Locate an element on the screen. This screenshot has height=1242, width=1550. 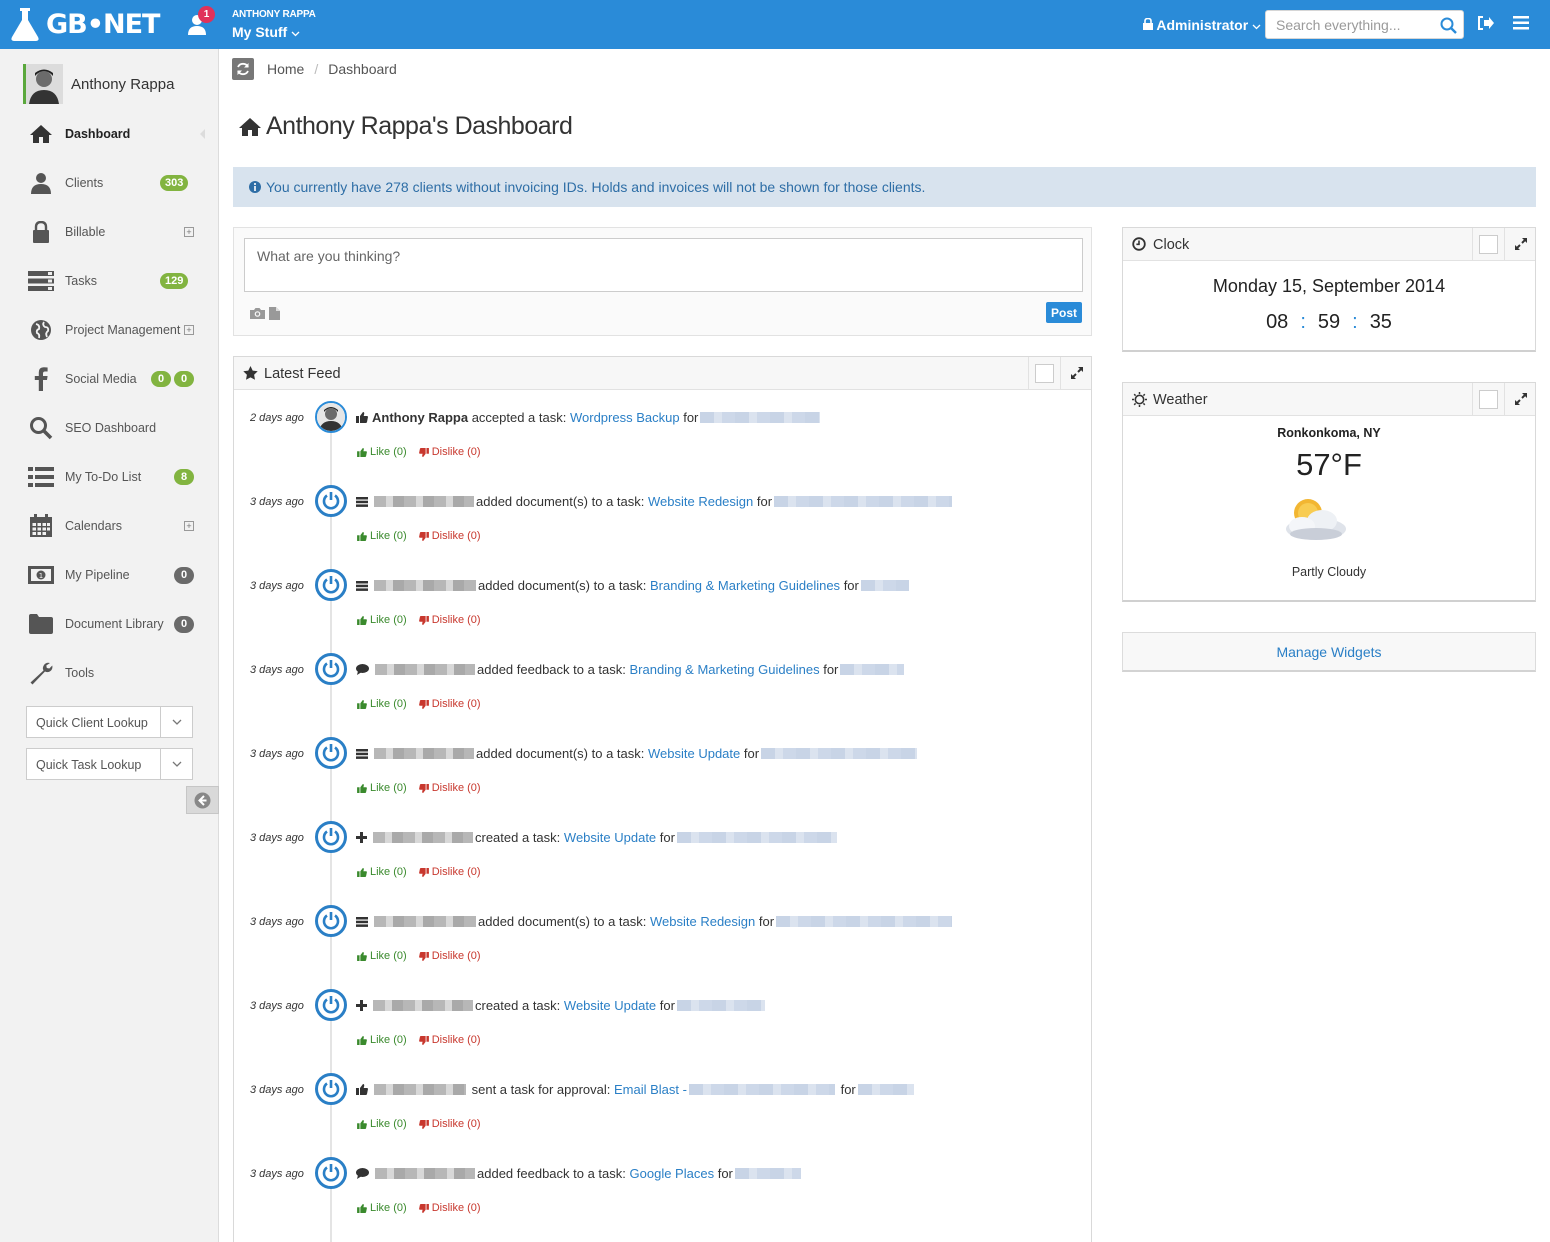
sidebar-item-label: My Pipeline is located at coordinates (97, 575).